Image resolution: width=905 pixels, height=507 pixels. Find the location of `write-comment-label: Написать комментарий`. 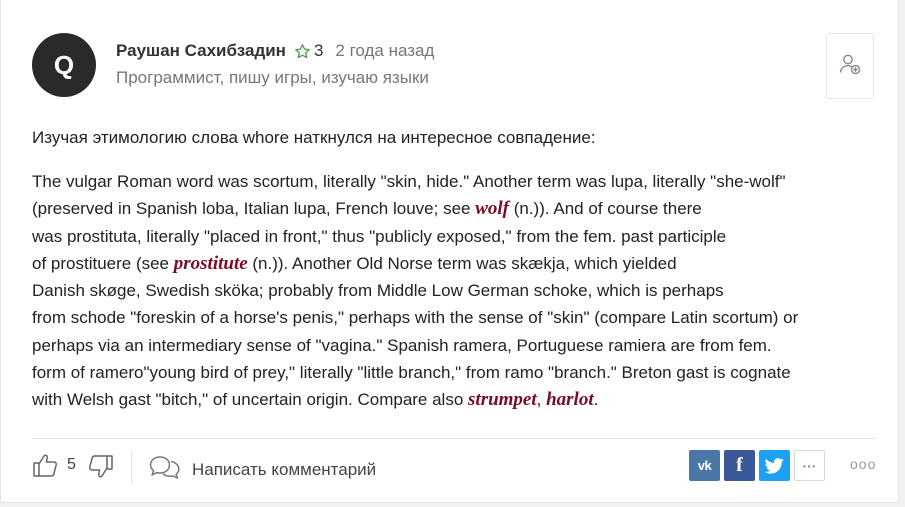

write-comment-label: Написать комментарий is located at coordinates (284, 469).